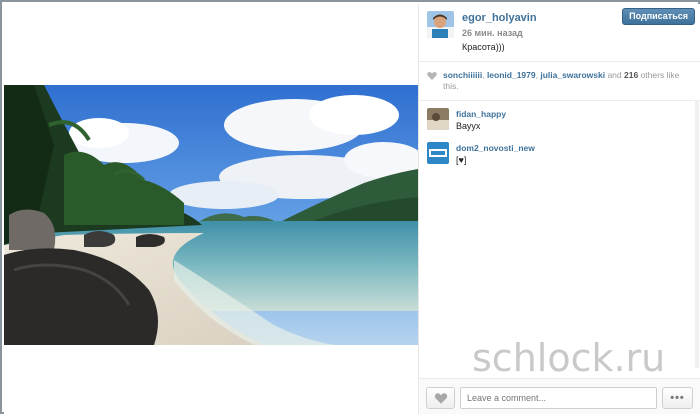  What do you see at coordinates (677, 398) in the screenshot?
I see `more-options-button: •••` at bounding box center [677, 398].